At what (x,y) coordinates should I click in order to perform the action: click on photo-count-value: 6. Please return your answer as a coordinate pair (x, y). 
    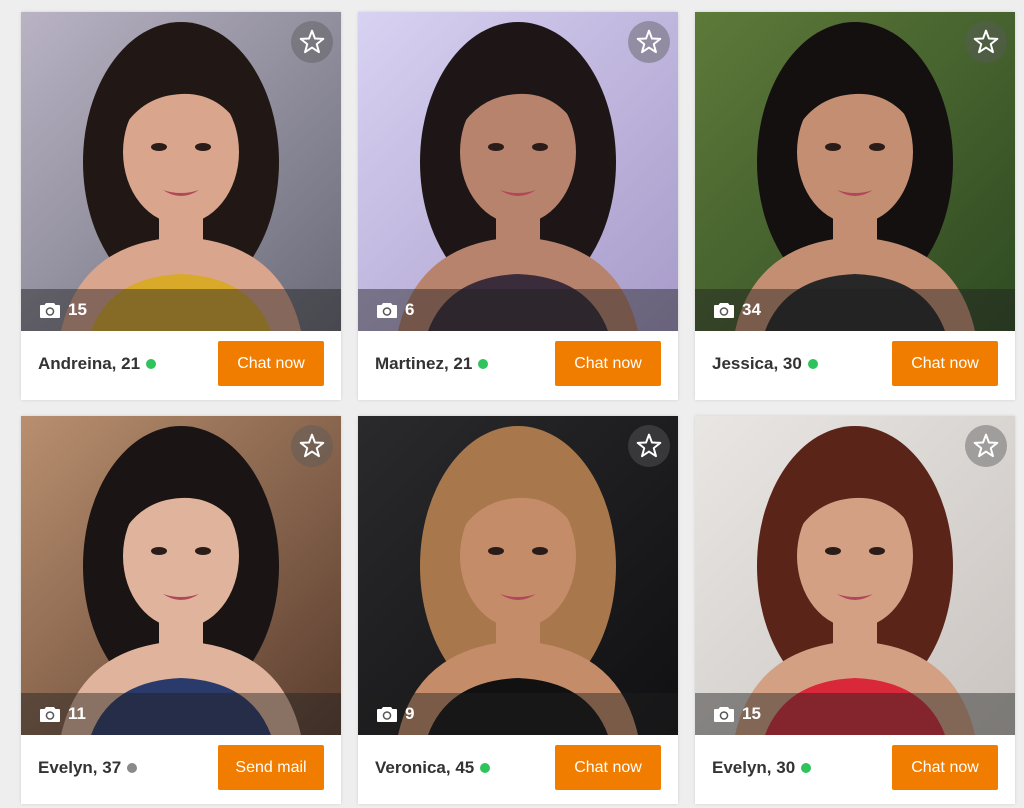
    Looking at the image, I should click on (410, 309).